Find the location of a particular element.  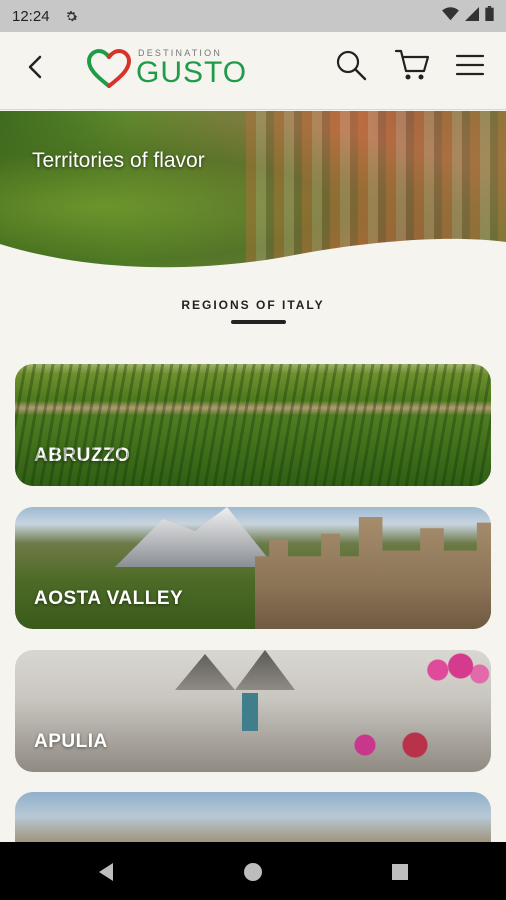

region-card-aosta-valley: AOSTA VALLEY is located at coordinates (253, 568).